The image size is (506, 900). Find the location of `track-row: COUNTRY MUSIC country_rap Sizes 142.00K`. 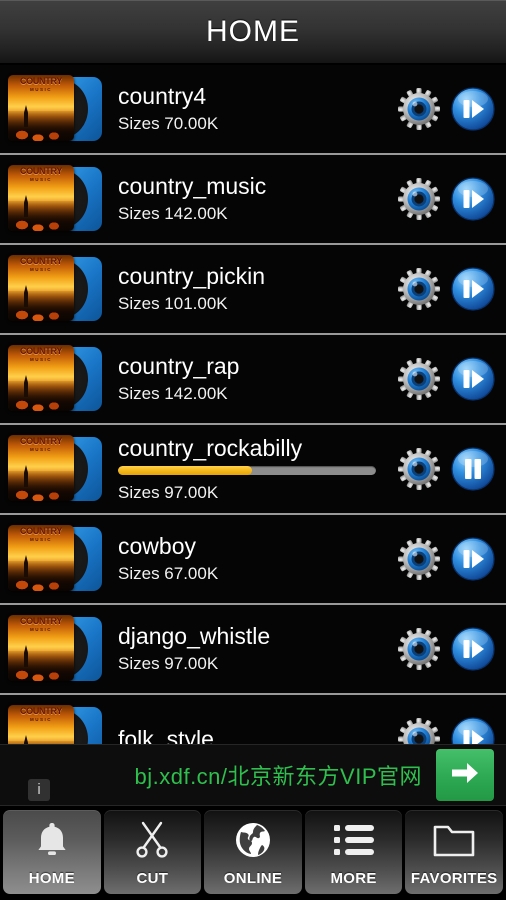

track-row: COUNTRY MUSIC country_rap Sizes 142.00K is located at coordinates (253, 380).